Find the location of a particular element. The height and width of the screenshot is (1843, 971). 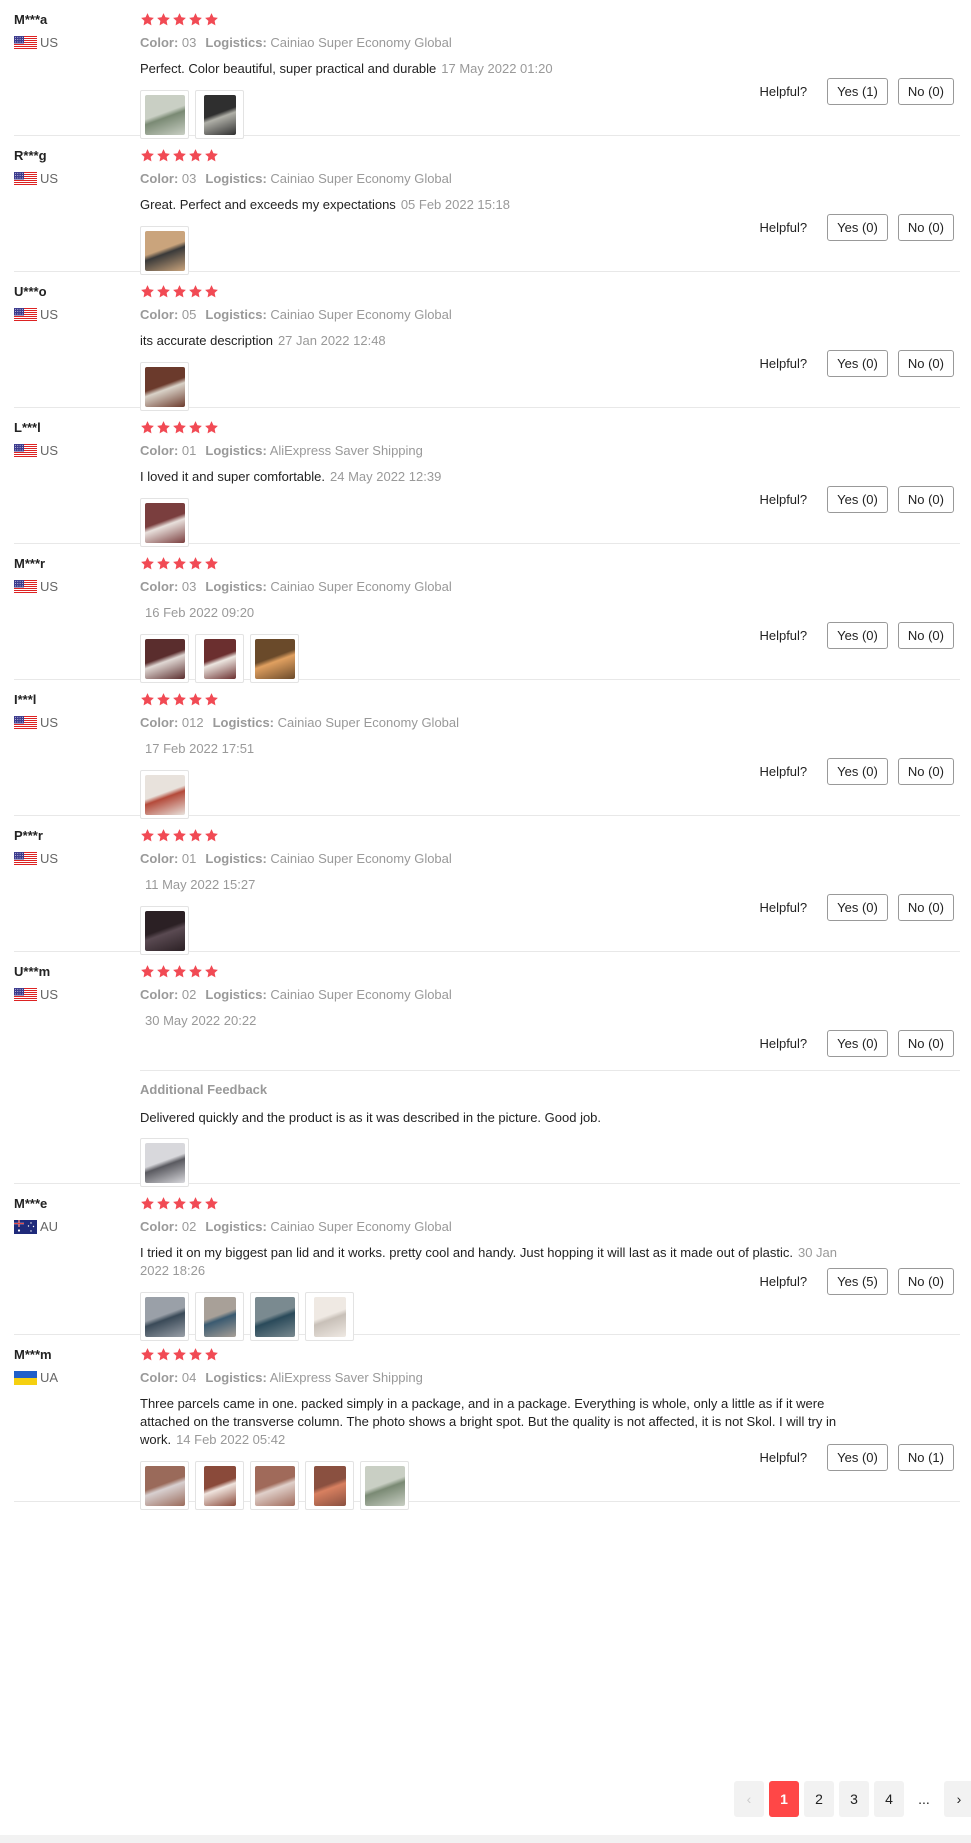

next-page-button: › is located at coordinates (957, 1799).